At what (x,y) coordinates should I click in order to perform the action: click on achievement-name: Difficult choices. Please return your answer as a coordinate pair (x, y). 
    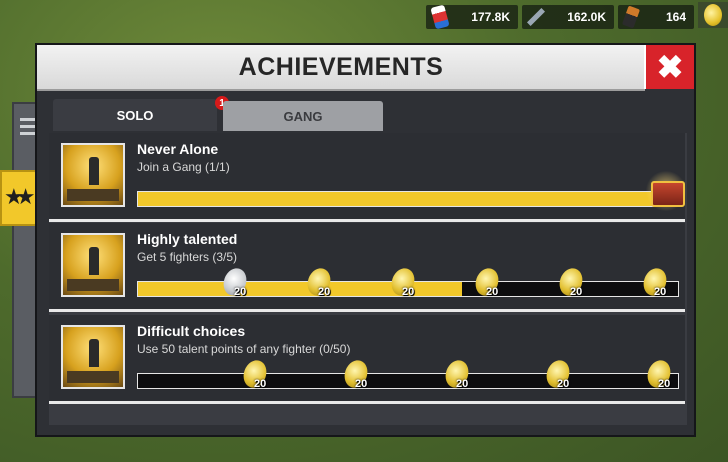
    Looking at the image, I should click on (191, 331).